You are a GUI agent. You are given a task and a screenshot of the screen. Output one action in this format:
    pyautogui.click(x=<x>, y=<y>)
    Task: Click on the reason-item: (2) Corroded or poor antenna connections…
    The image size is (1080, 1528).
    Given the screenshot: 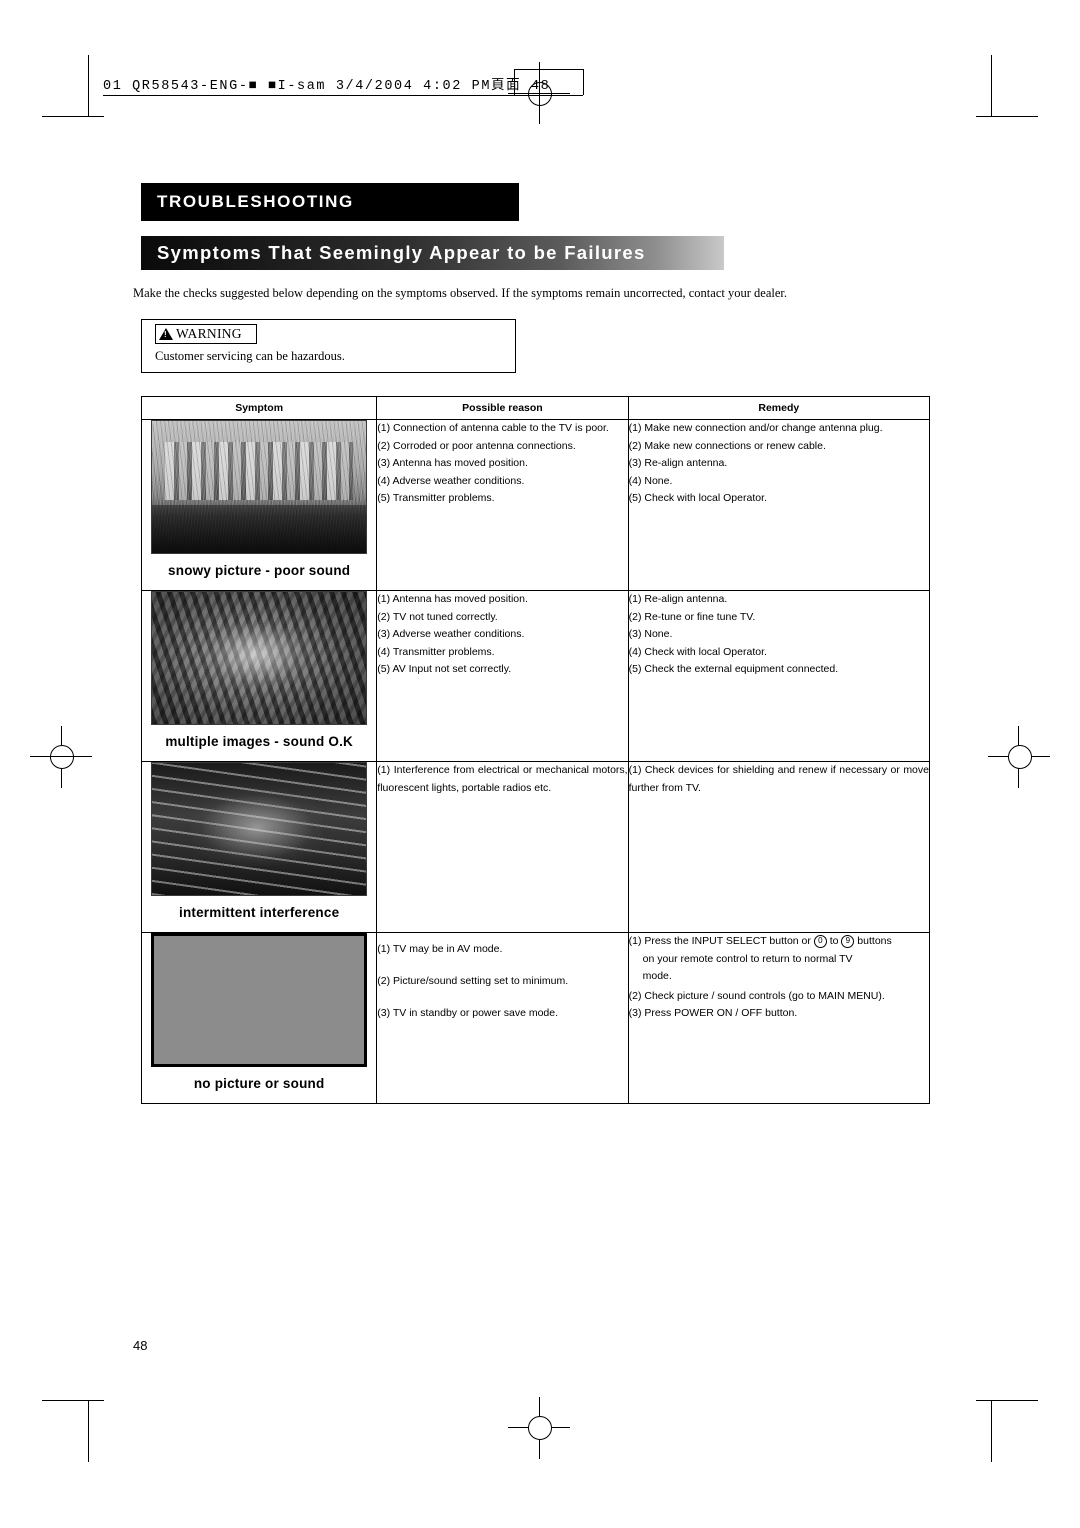 What is the action you would take?
    pyautogui.click(x=476, y=445)
    